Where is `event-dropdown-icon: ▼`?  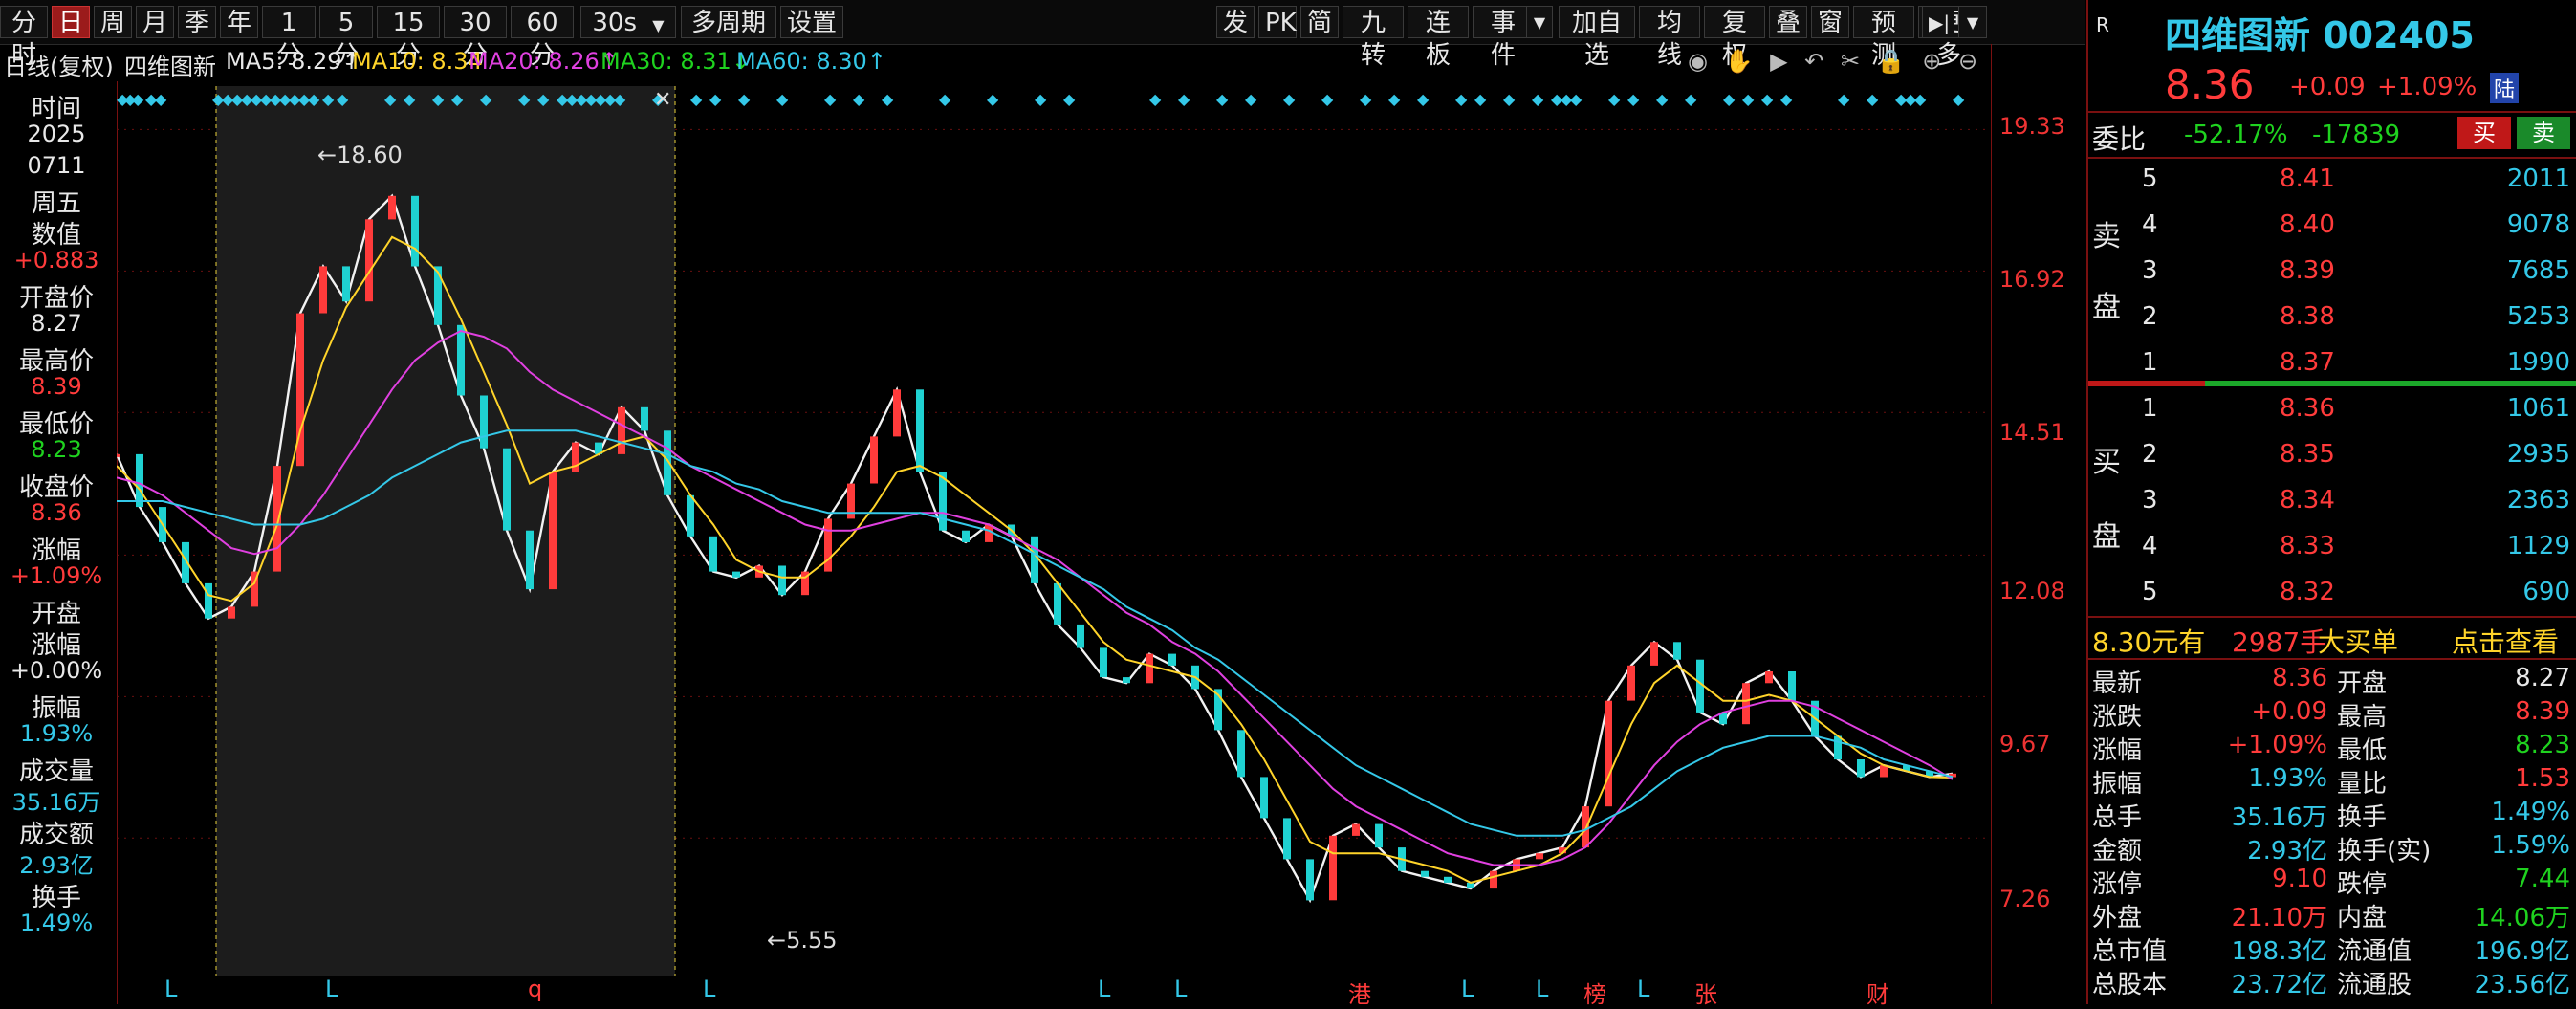
event-dropdown-icon: ▼ is located at coordinates (1539, 22).